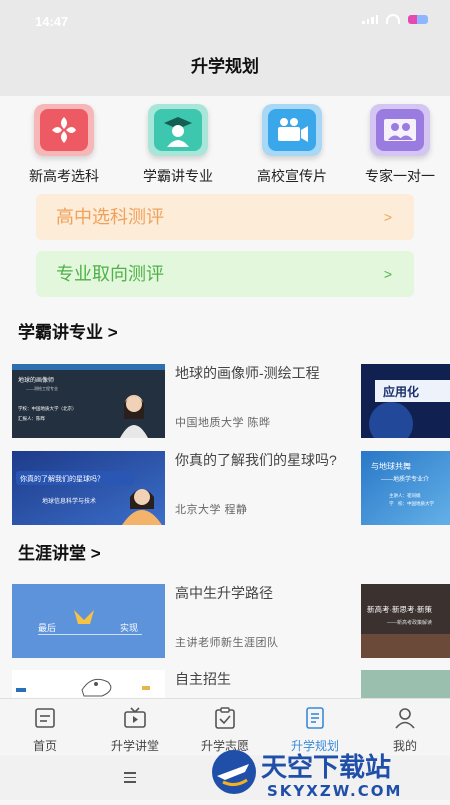  I want to click on card-title: 地球的画像师-测绘工程, so click(247, 373).